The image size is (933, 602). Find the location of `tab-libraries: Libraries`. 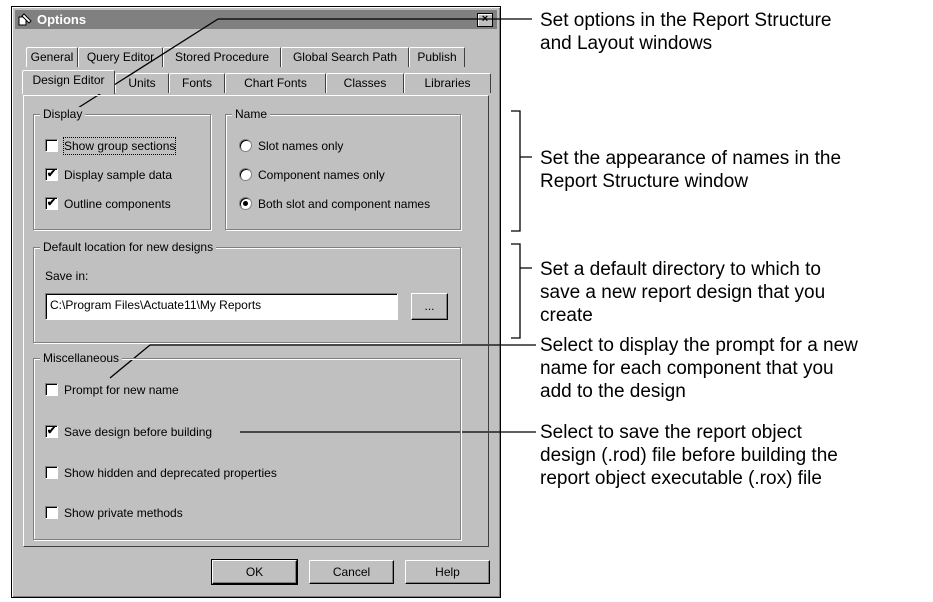

tab-libraries: Libraries is located at coordinates (447, 83).